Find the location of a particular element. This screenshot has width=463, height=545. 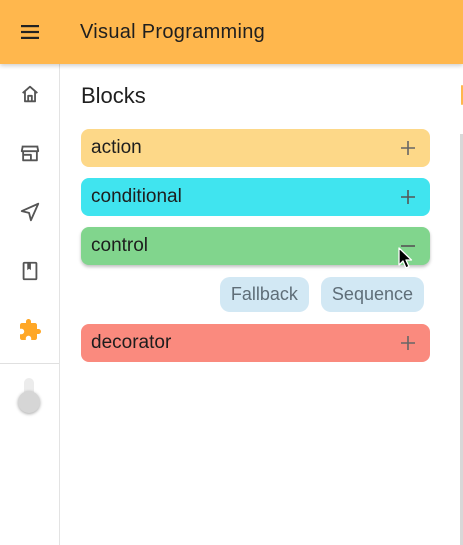

block-category-conditional: conditional is located at coordinates (255, 197).